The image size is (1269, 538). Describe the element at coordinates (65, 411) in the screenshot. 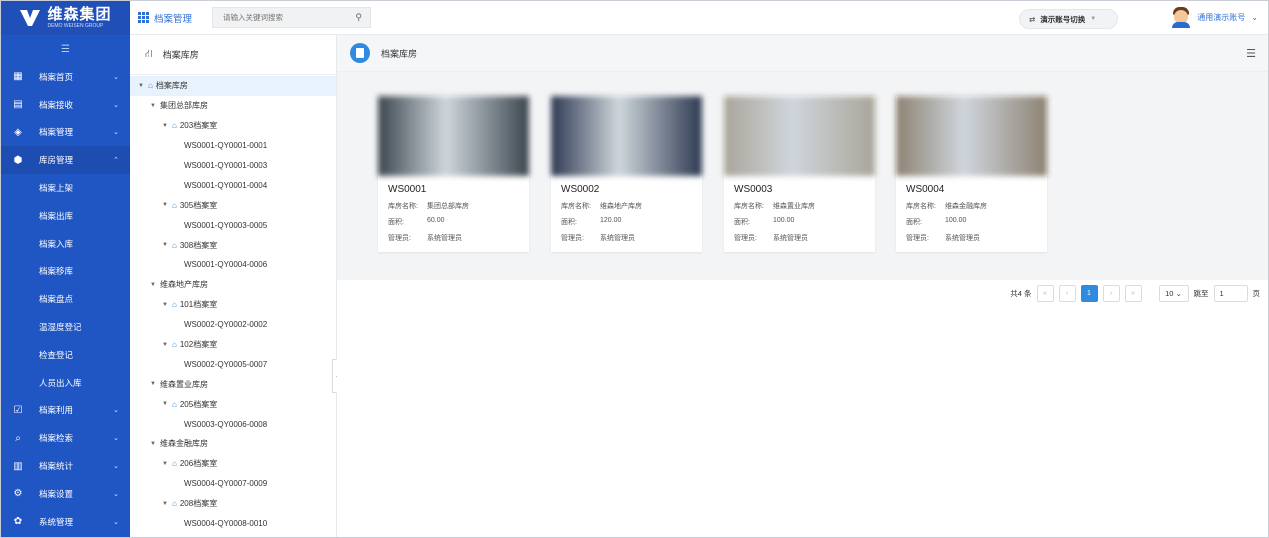

I see `sidebar-item: ☑ 档案利用 ⌄` at that location.